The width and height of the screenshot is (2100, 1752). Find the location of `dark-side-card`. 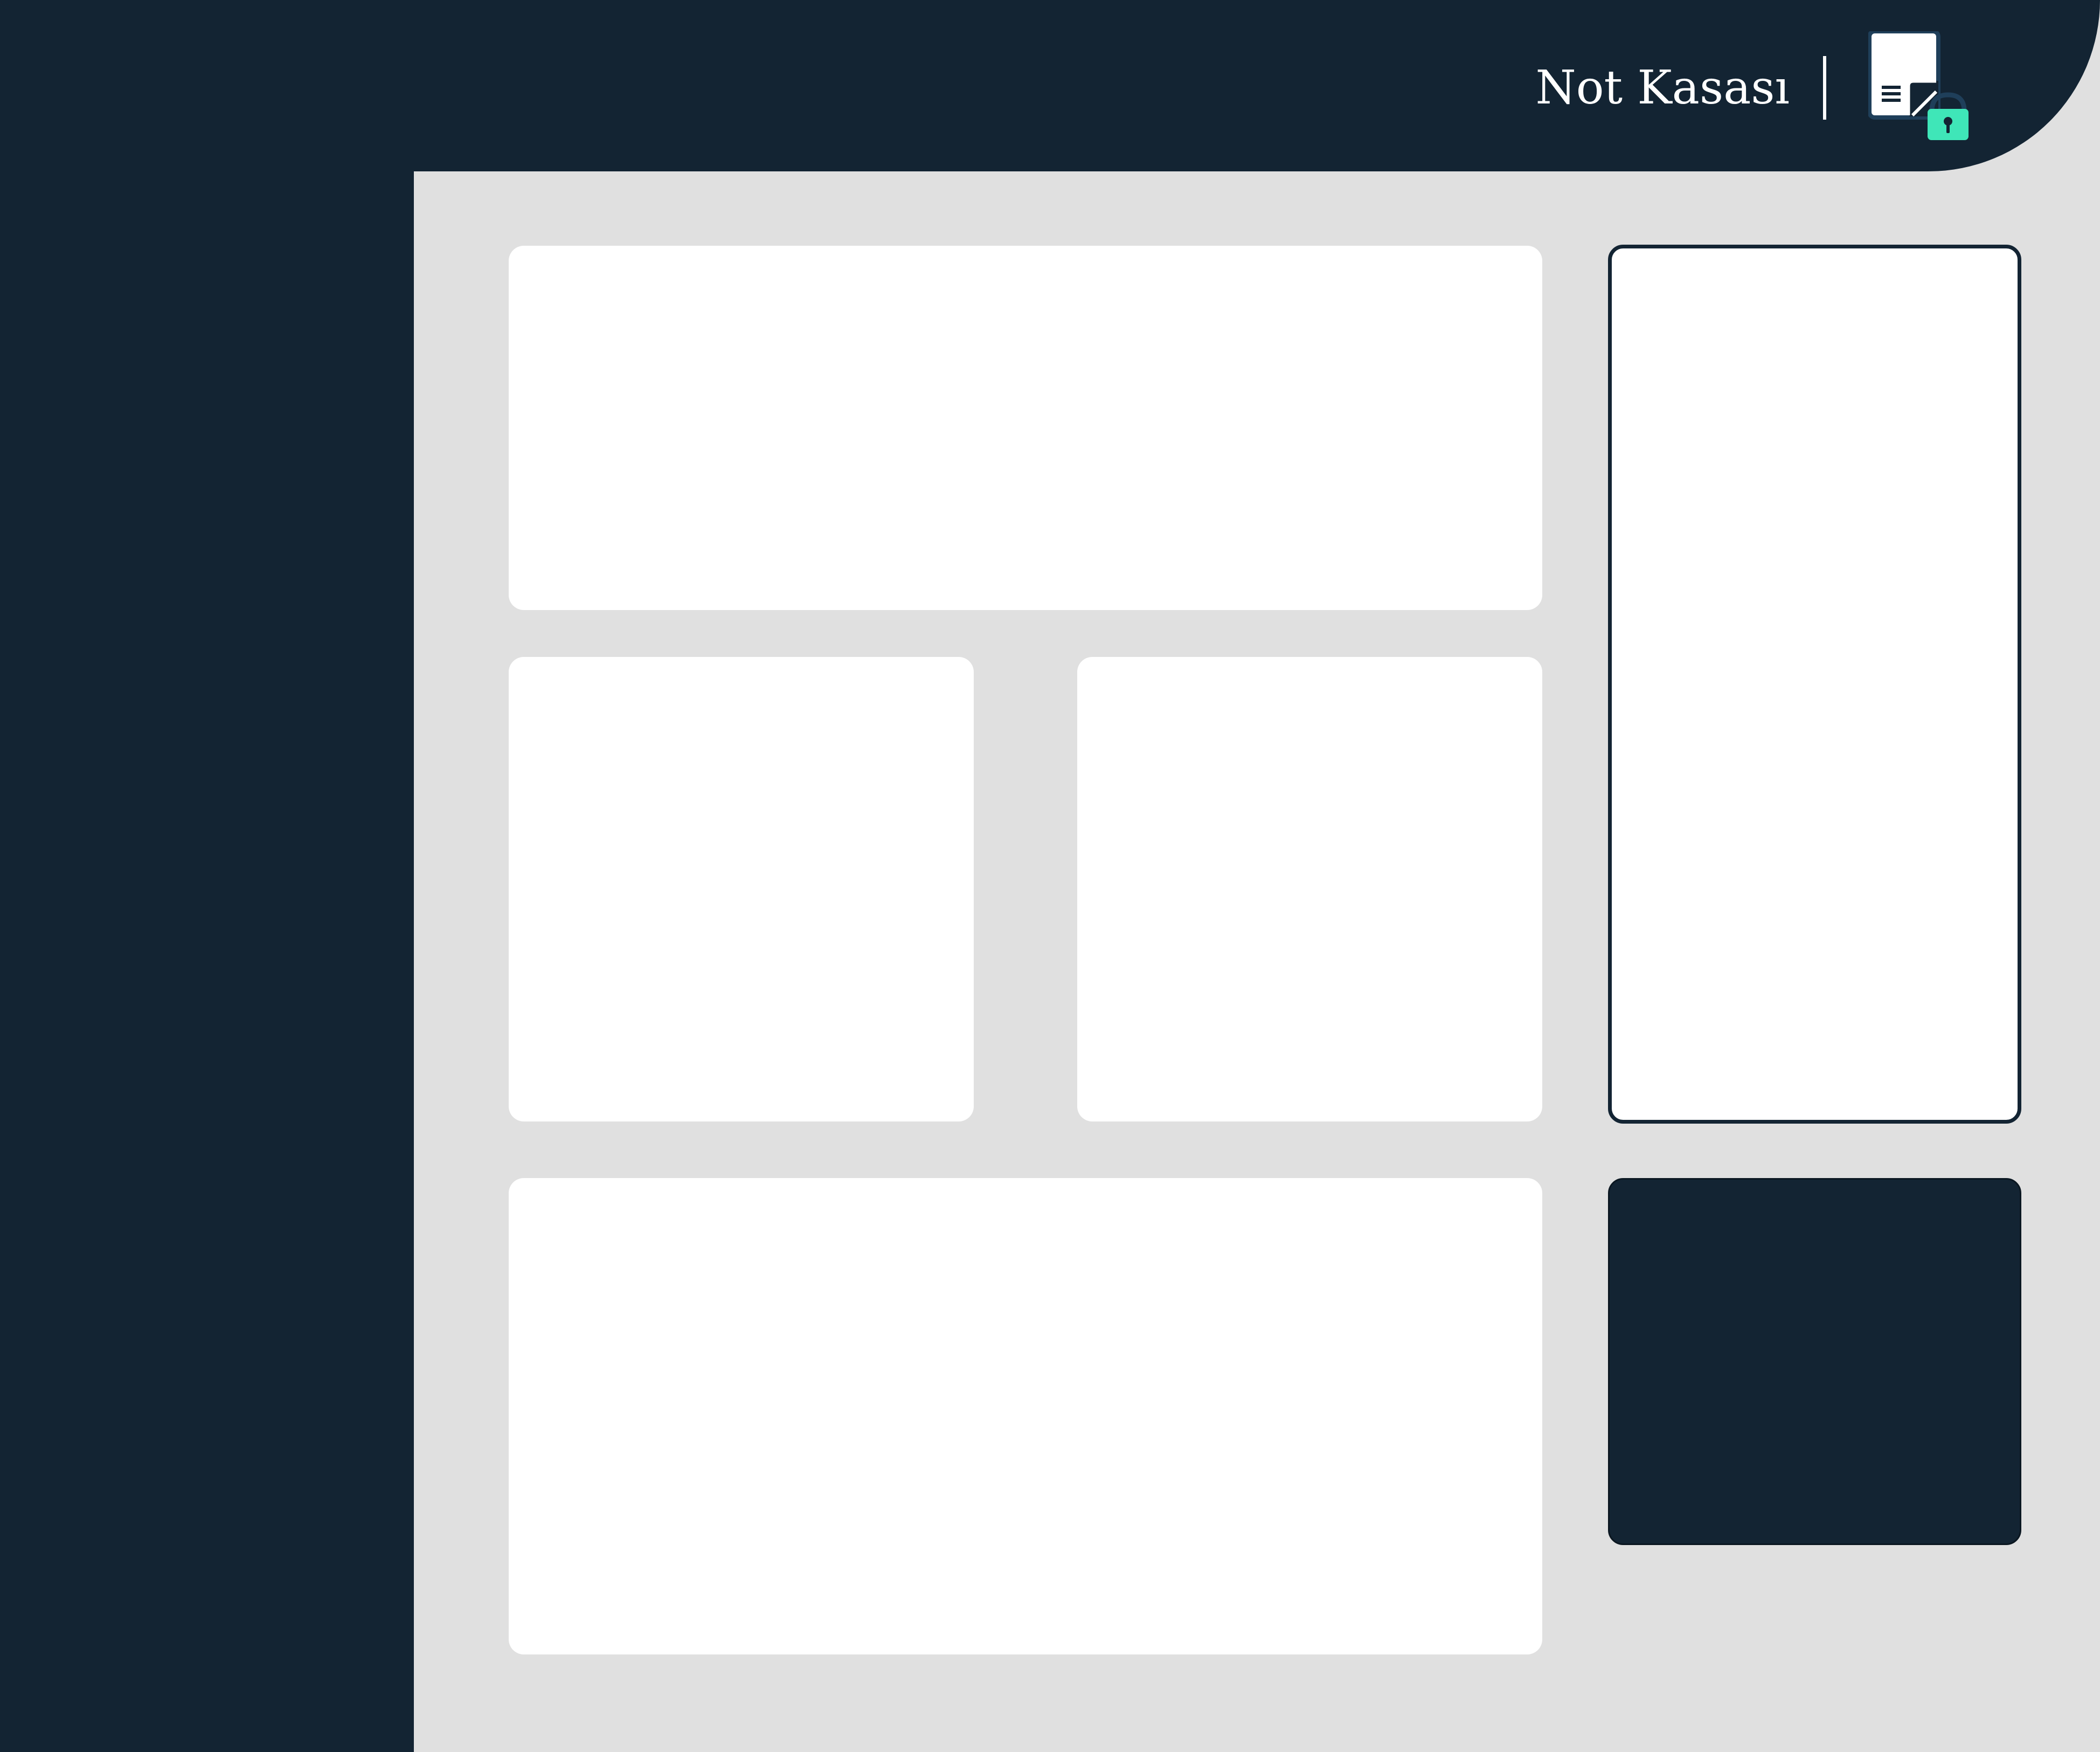

dark-side-card is located at coordinates (1814, 1361).